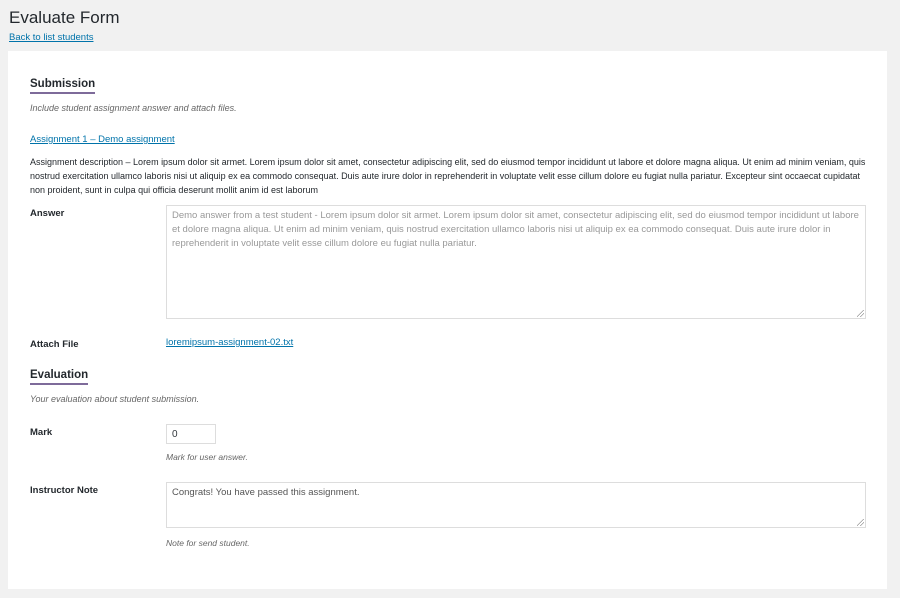 Image resolution: width=900 pixels, height=598 pixels. I want to click on instructor-note-label: Instructor Note, so click(64, 490).